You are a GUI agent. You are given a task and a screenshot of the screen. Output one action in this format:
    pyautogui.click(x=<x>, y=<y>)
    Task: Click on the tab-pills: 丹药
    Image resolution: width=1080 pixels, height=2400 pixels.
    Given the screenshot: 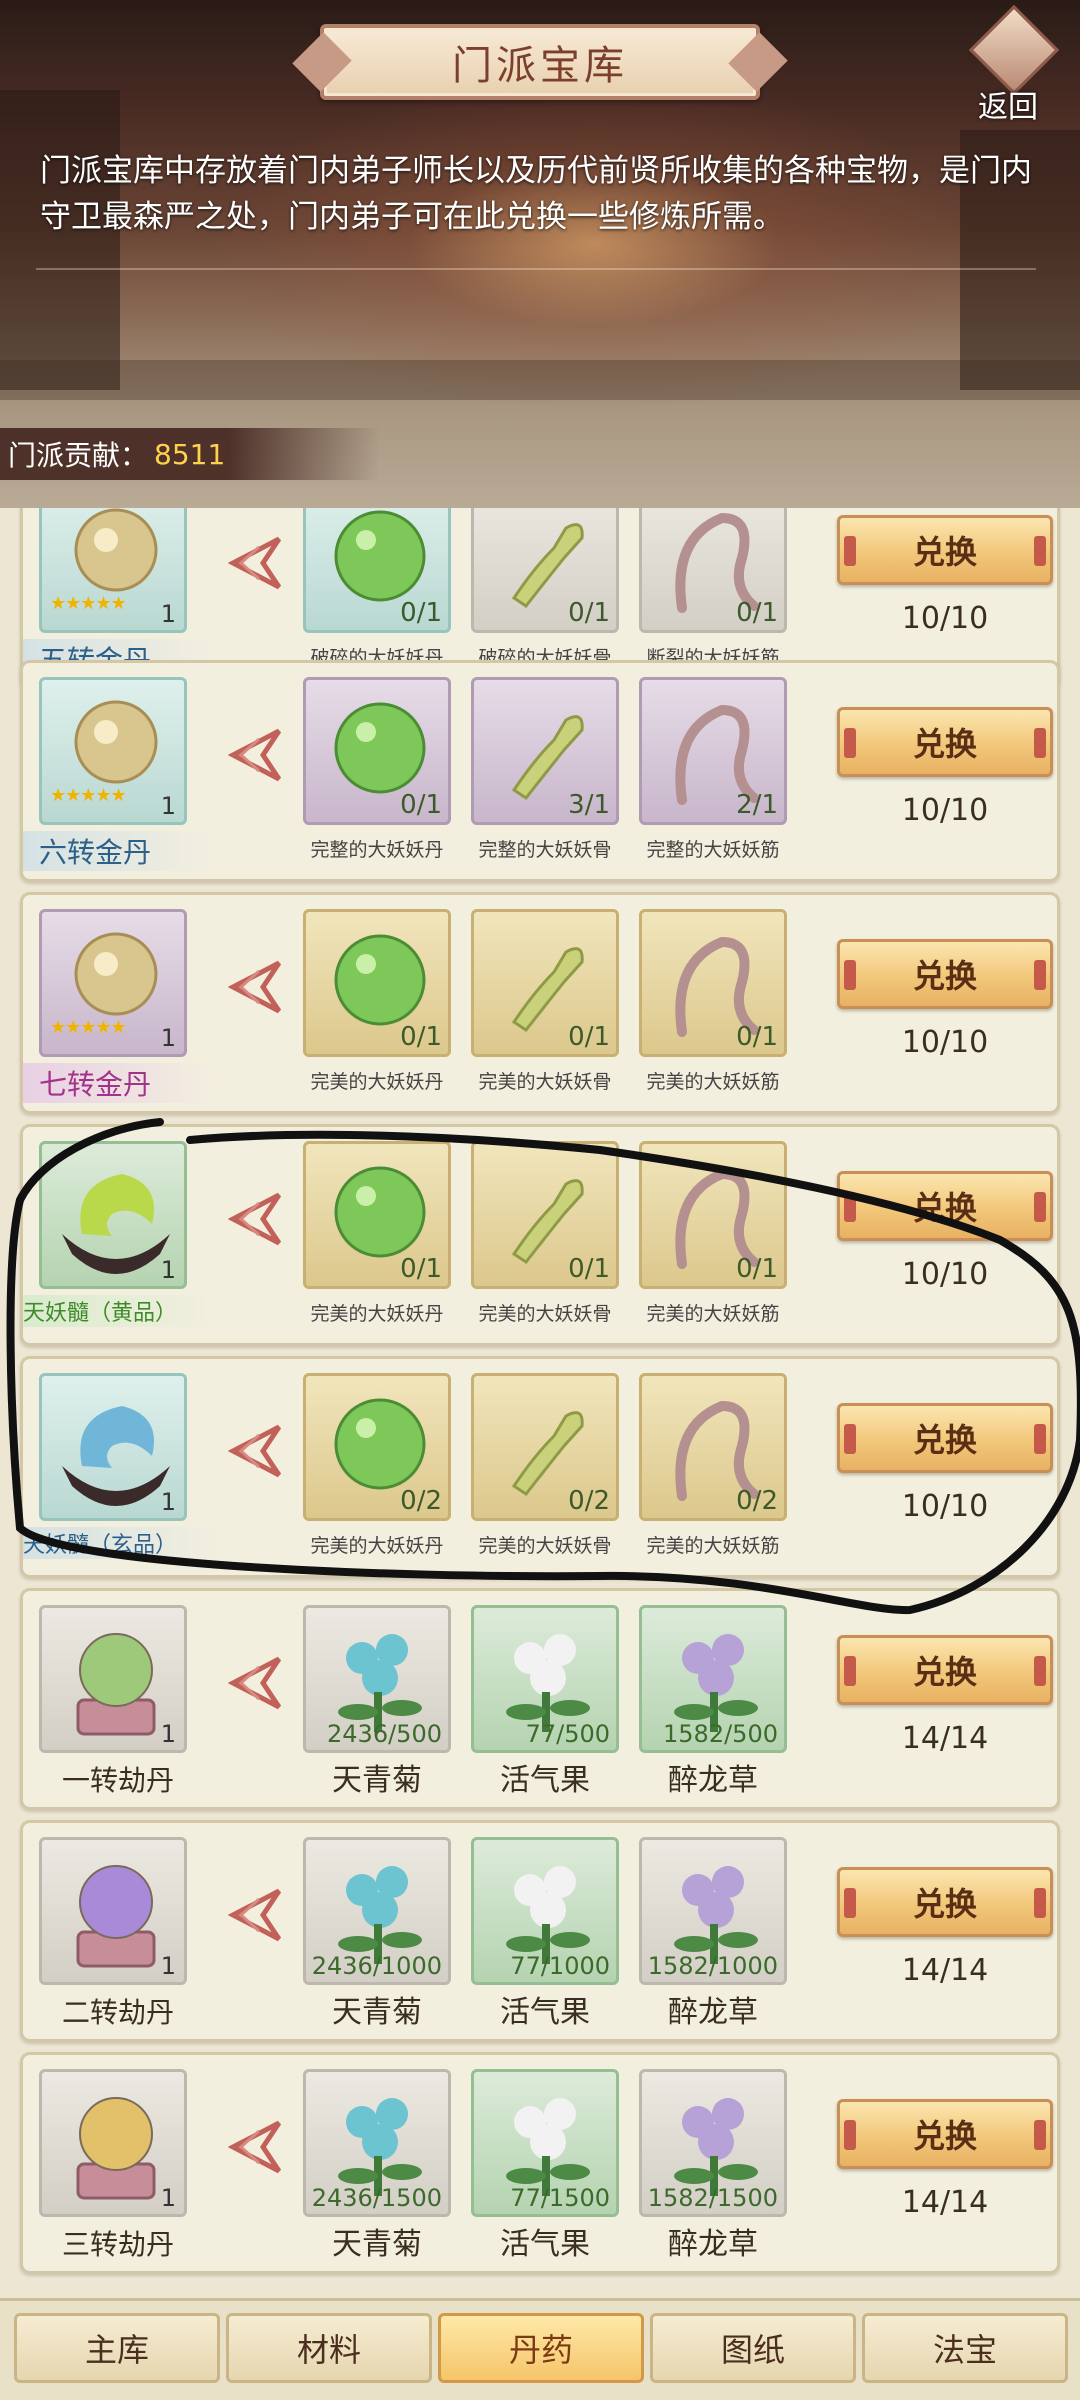 What is the action you would take?
    pyautogui.click(x=541, y=2348)
    